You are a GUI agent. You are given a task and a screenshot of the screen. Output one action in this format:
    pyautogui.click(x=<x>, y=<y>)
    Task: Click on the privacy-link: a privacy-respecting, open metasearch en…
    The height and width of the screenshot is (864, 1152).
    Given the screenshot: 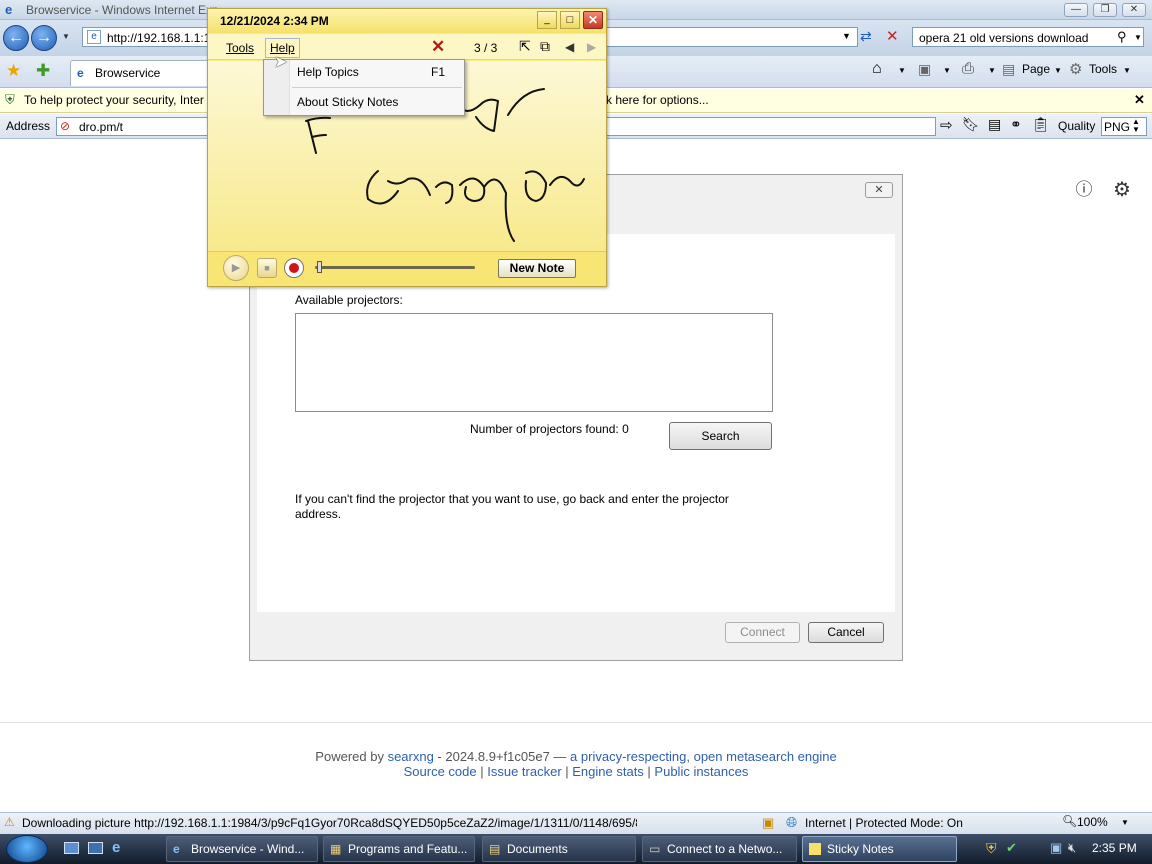 What is the action you would take?
    pyautogui.click(x=703, y=756)
    